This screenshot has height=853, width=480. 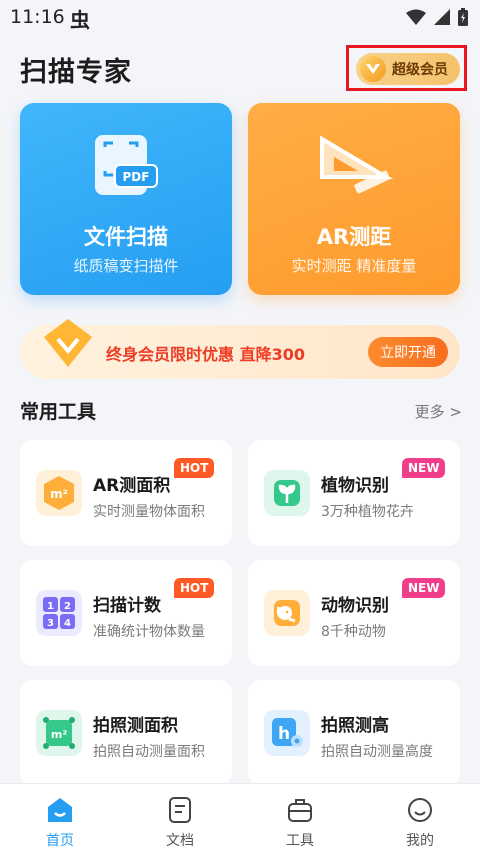 What do you see at coordinates (463, 17) in the screenshot?
I see `battery-icon` at bounding box center [463, 17].